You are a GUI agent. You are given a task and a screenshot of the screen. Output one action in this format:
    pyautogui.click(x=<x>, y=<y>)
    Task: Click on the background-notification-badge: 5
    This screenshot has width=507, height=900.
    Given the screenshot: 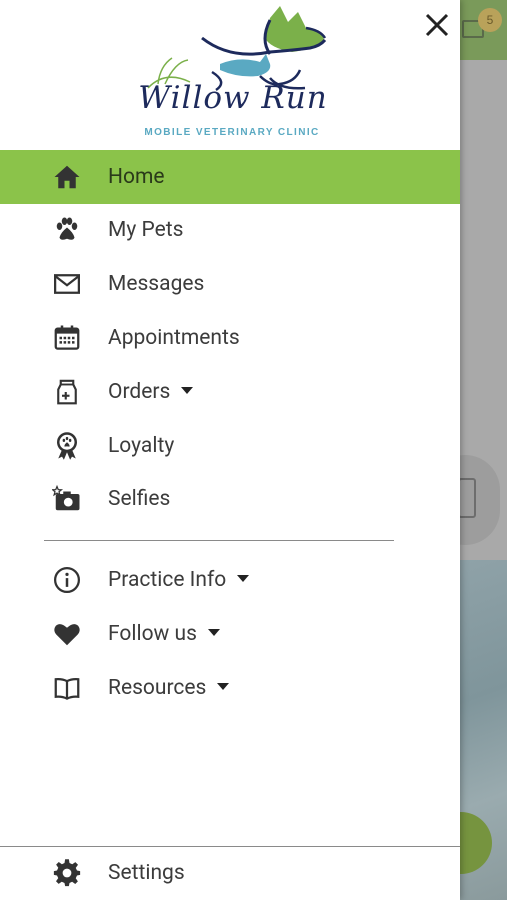 What is the action you would take?
    pyautogui.click(x=490, y=20)
    